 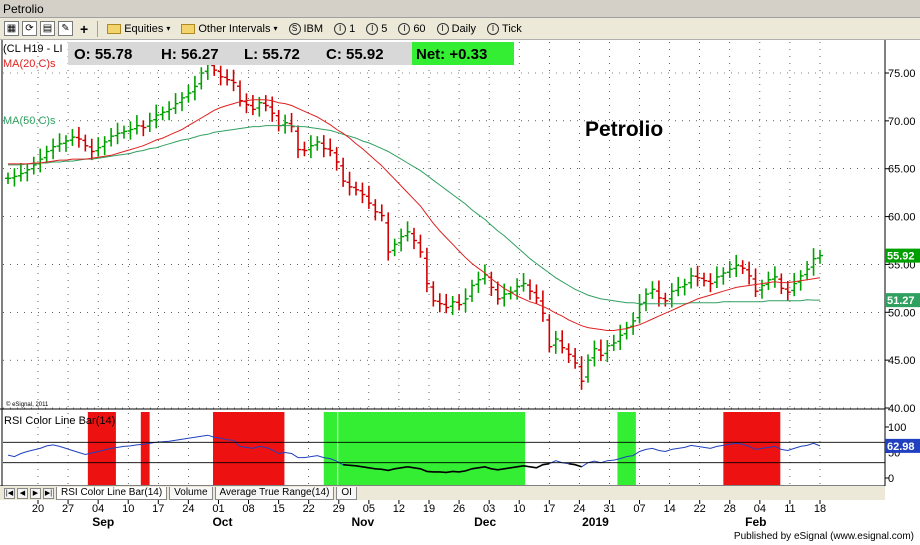 What do you see at coordinates (891, 479) in the screenshot?
I see `rsi-tick-label: 0` at bounding box center [891, 479].